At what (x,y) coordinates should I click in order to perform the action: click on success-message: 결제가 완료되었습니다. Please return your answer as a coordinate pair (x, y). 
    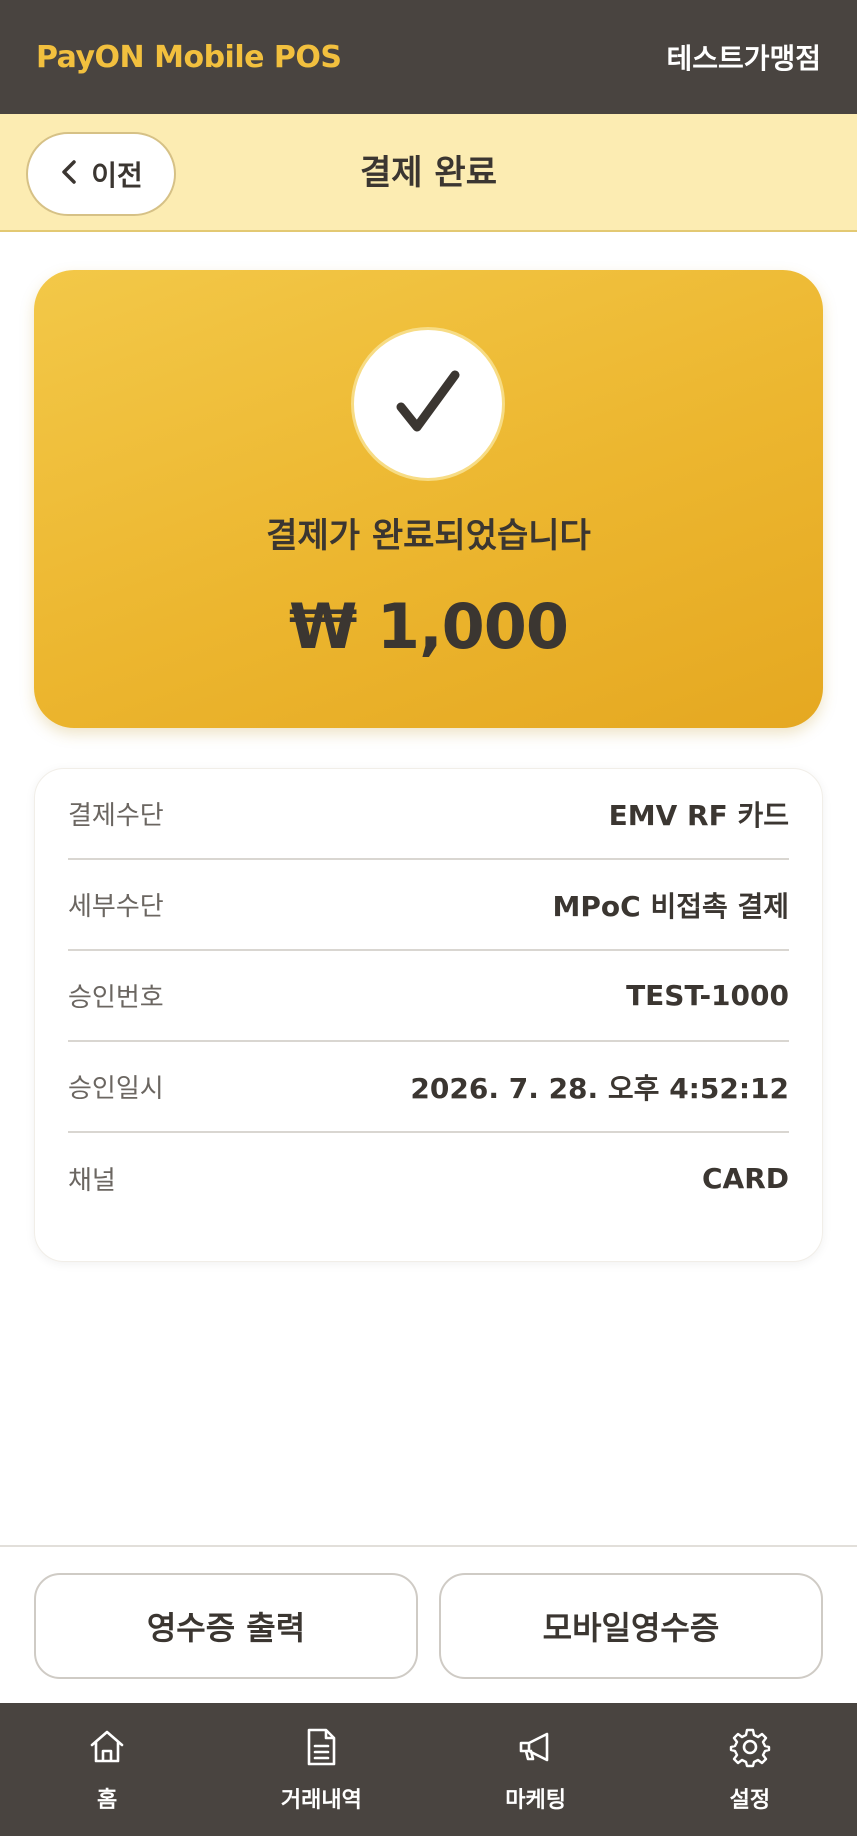
    Looking at the image, I should click on (428, 536).